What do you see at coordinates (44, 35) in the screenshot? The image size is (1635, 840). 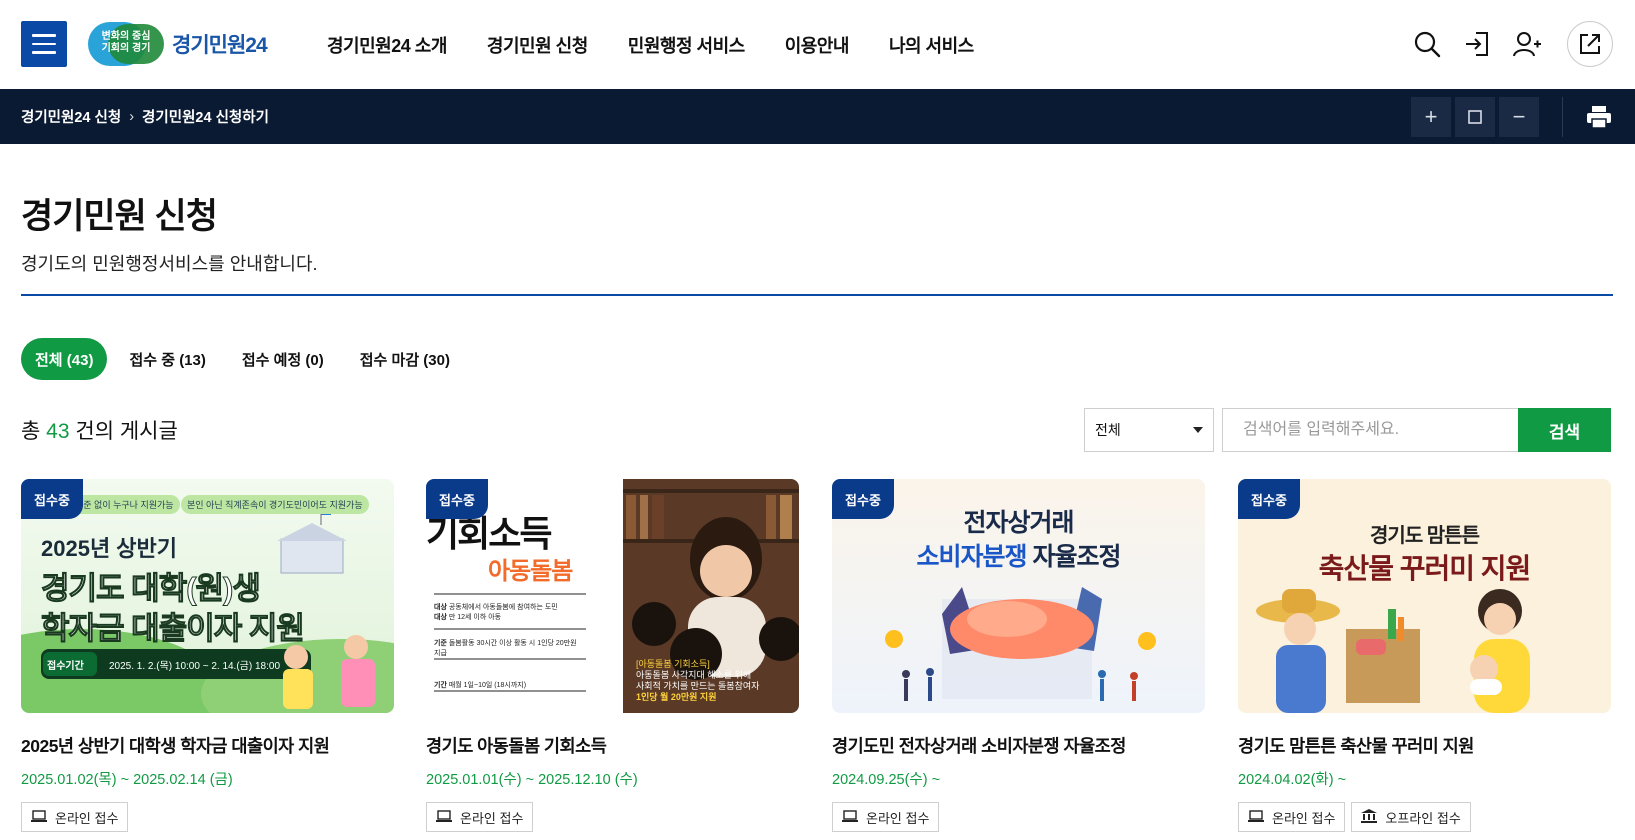 I see `hamburger-icon` at bounding box center [44, 35].